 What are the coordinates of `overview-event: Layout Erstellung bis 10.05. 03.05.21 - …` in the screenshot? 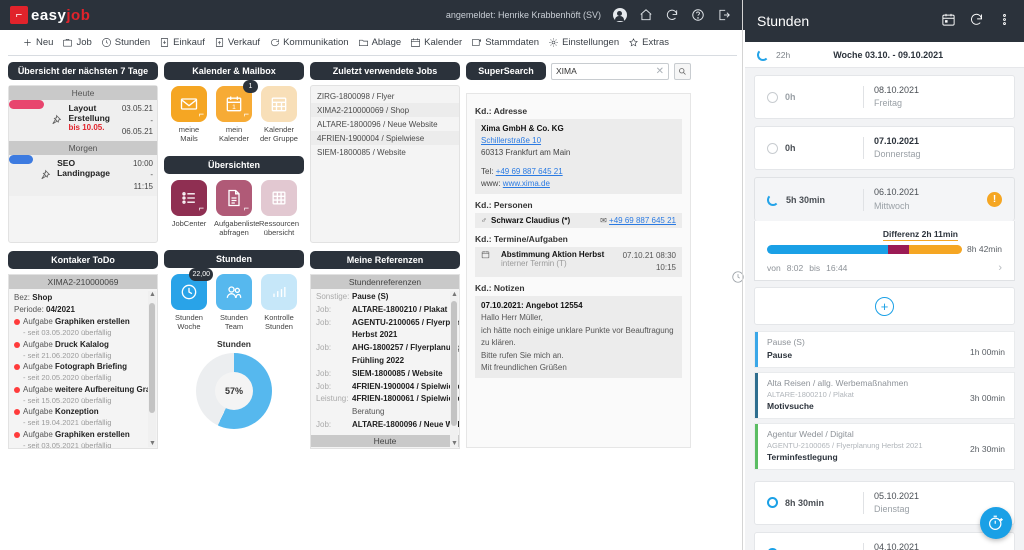 It's located at (83, 120).